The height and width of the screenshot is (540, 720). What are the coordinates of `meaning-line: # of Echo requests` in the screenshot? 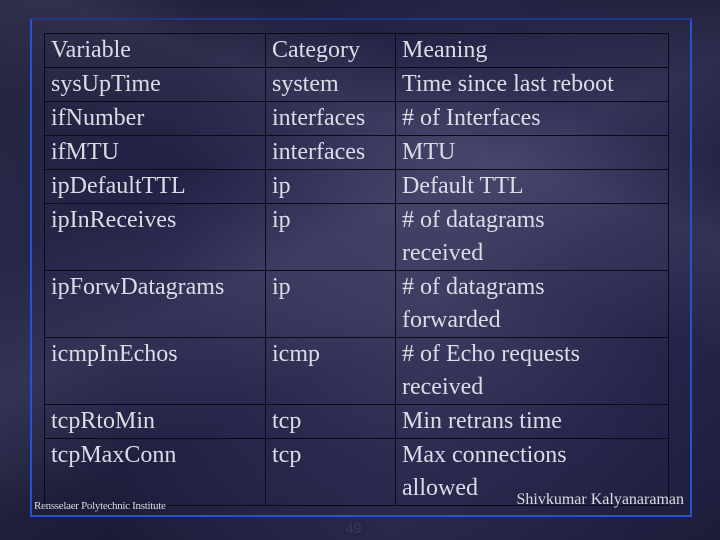 It's located at (491, 354).